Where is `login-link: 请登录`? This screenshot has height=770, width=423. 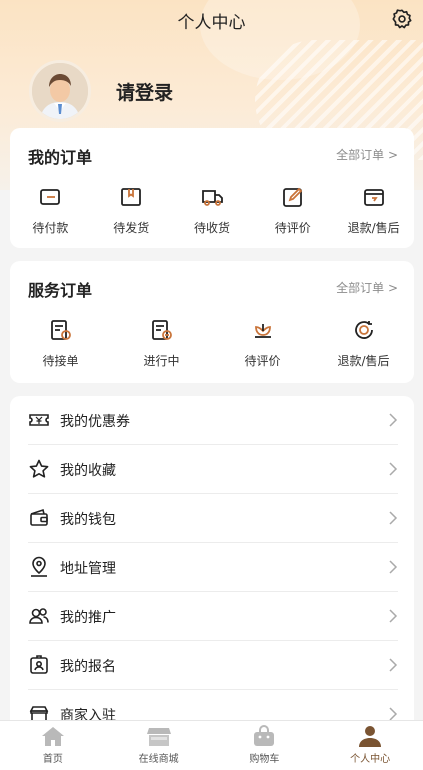 login-link: 请登录 is located at coordinates (144, 91).